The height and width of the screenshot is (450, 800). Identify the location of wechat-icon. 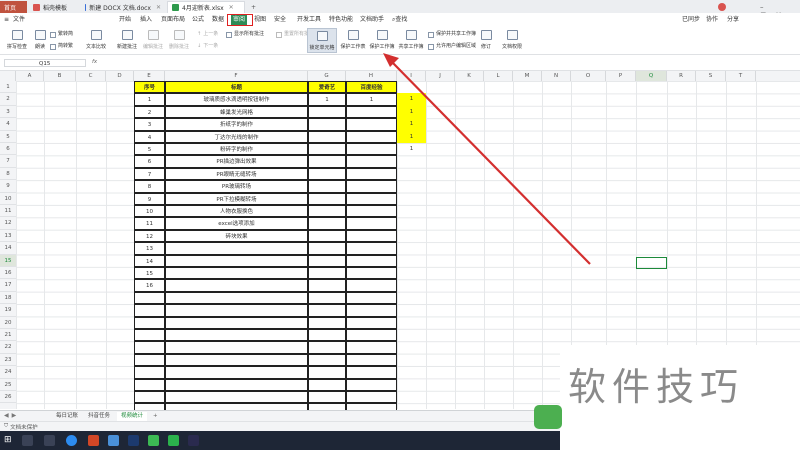
(153, 440).